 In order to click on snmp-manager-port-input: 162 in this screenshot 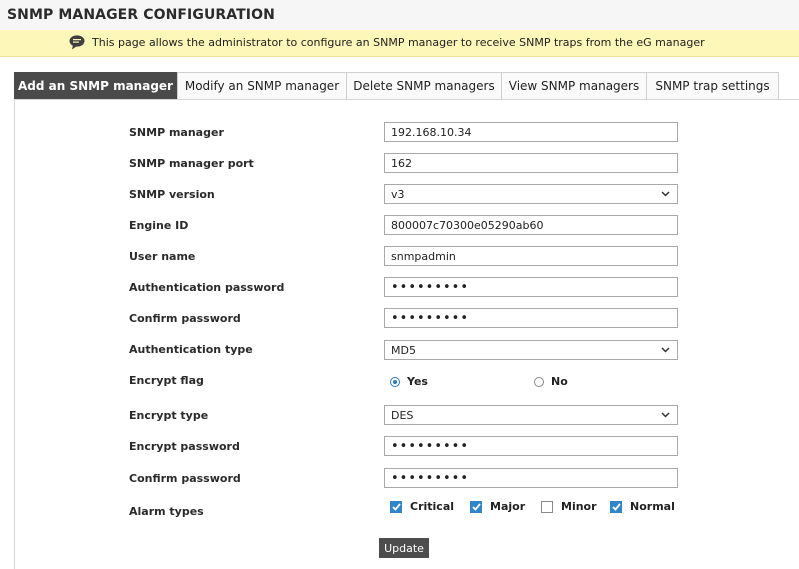, I will do `click(531, 163)`.